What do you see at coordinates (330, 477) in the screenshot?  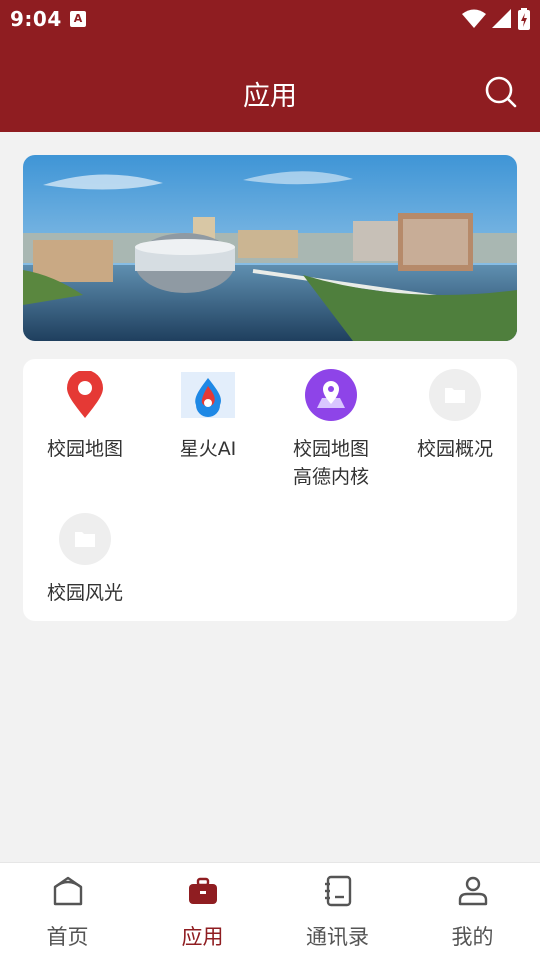 I see `app-label-secondary: 高德内核` at bounding box center [330, 477].